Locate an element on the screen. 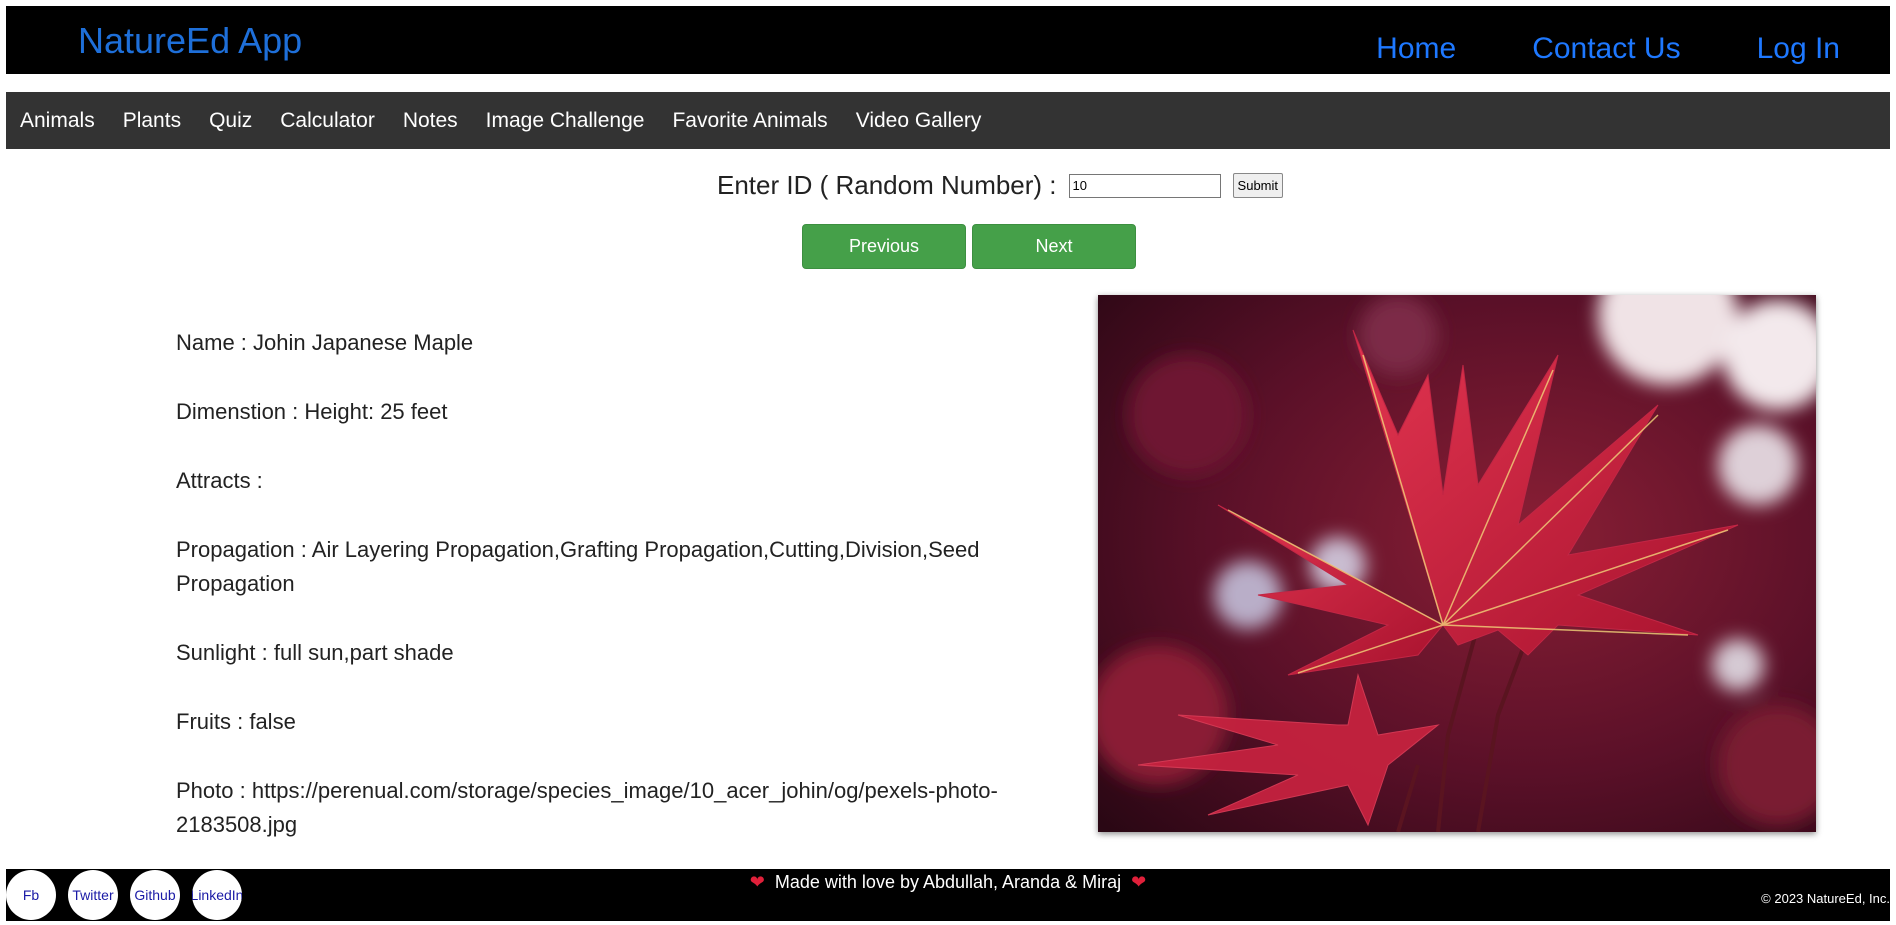 The image size is (1896, 925). plant-attracts: Attracts : is located at coordinates (219, 480).